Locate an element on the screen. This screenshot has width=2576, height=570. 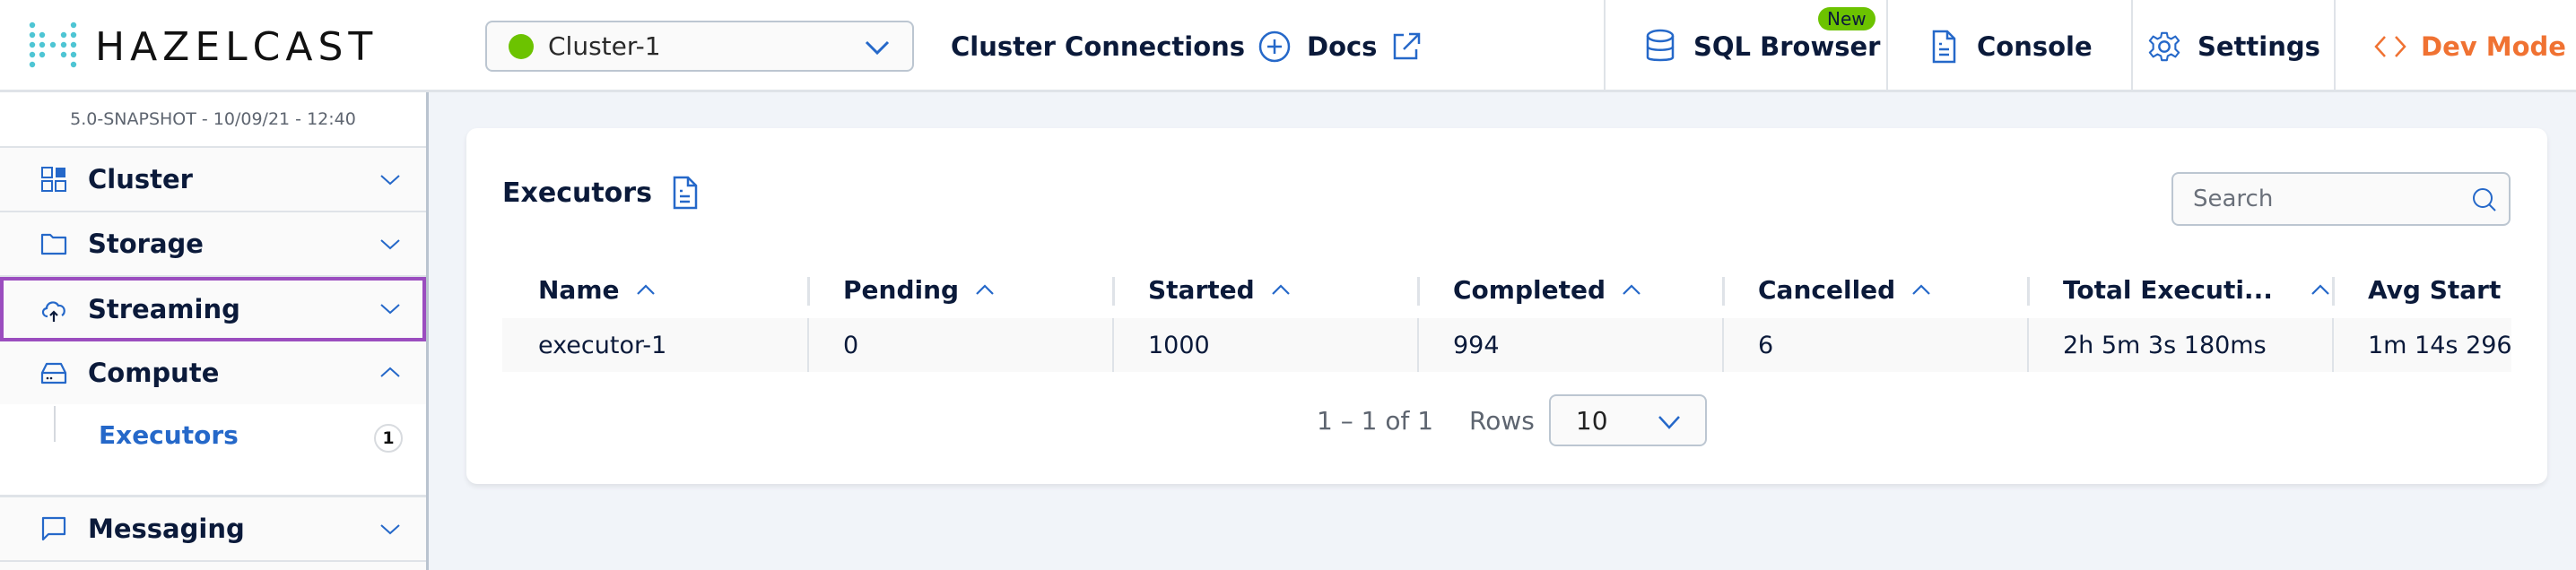
console-link: Console is located at coordinates (2010, 46).